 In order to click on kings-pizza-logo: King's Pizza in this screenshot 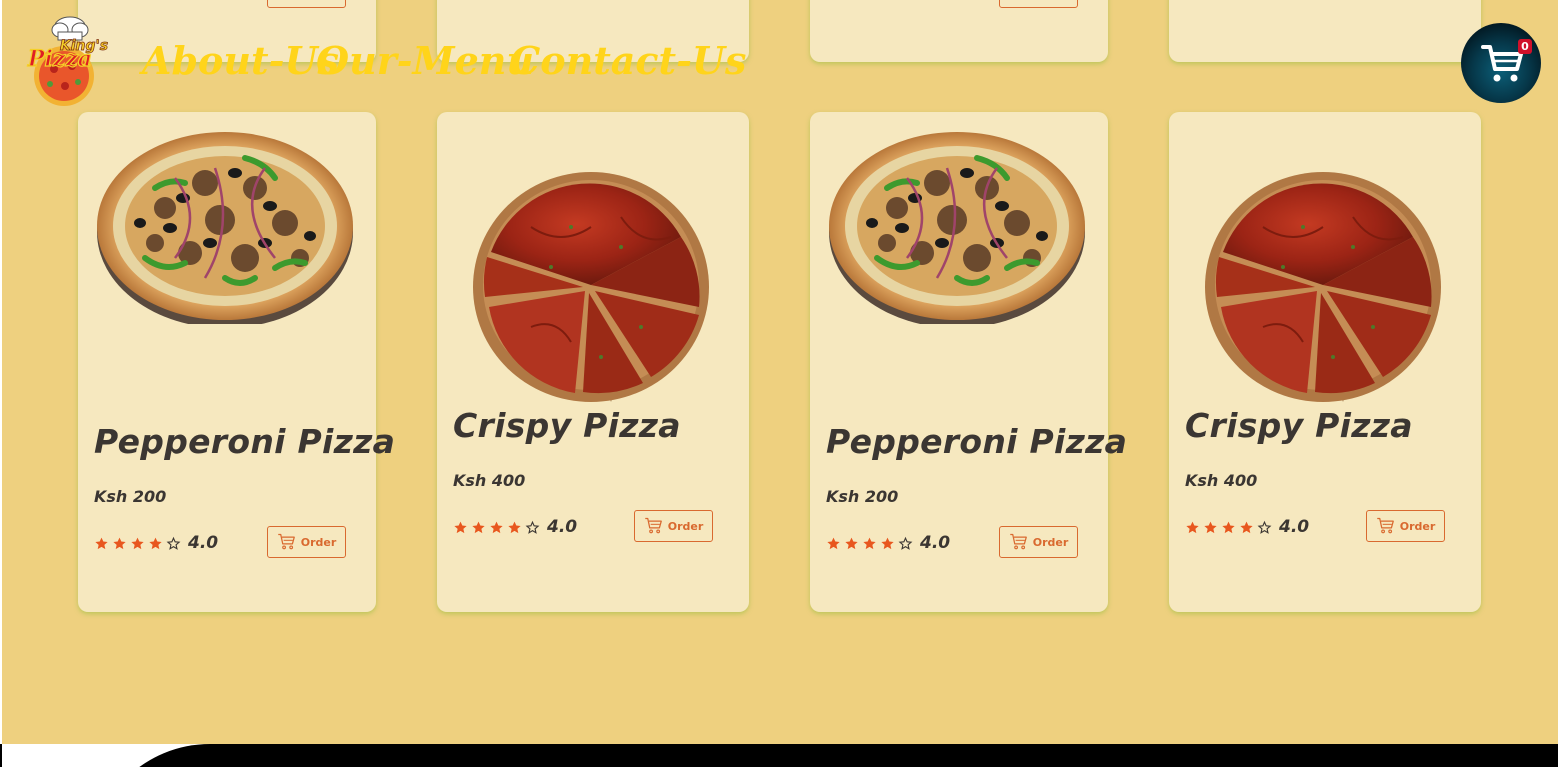, I will do `click(70, 61)`.